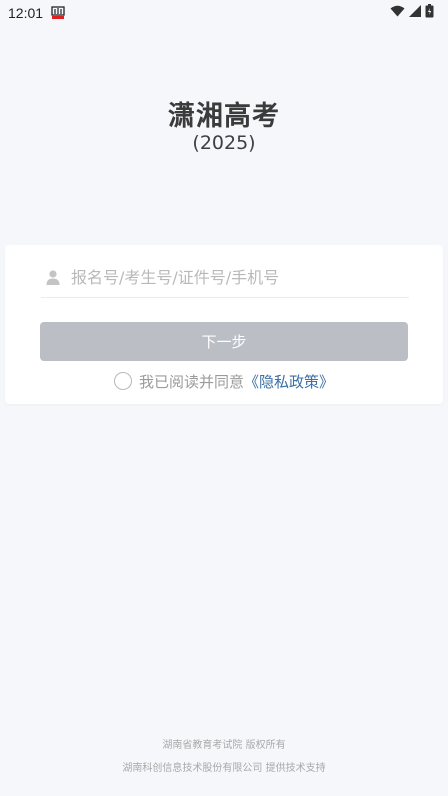 This screenshot has width=448, height=796. I want to click on privacy-policy-link: 《隐私政策》, so click(289, 381).